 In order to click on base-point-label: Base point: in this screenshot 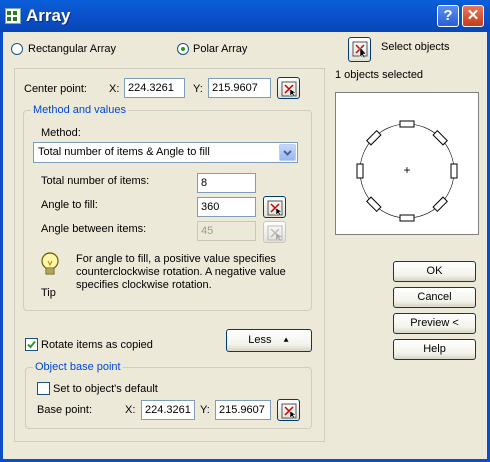, I will do `click(65, 410)`.